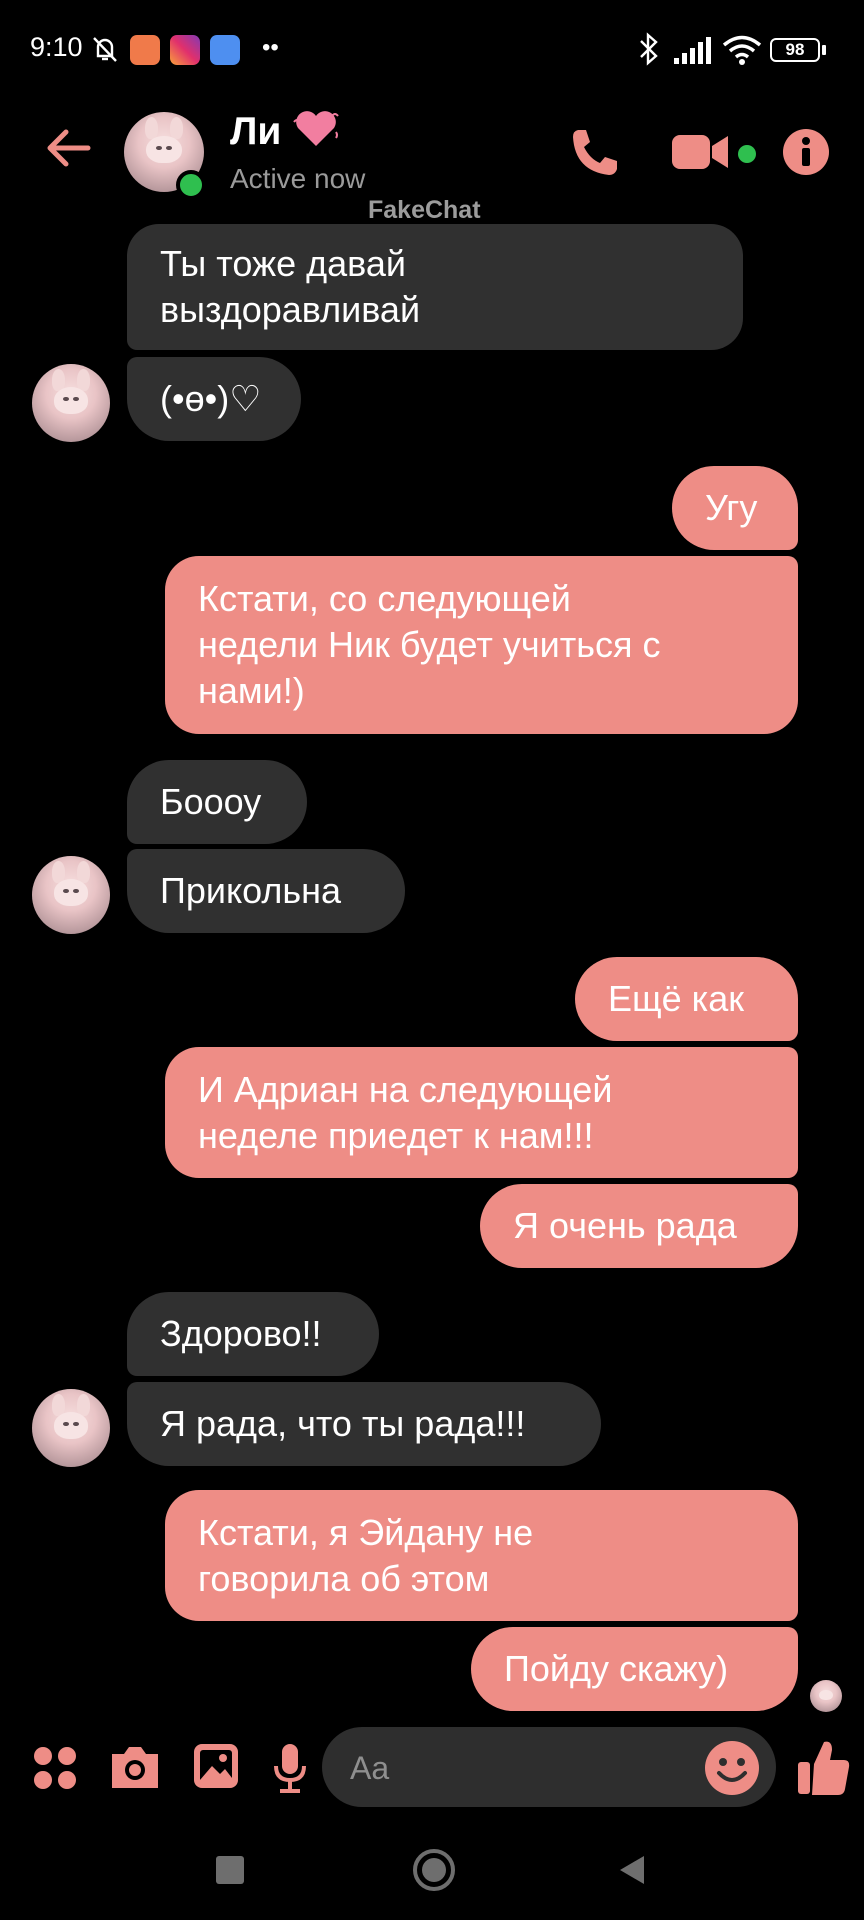  I want to click on battery-tip, so click(824, 50).